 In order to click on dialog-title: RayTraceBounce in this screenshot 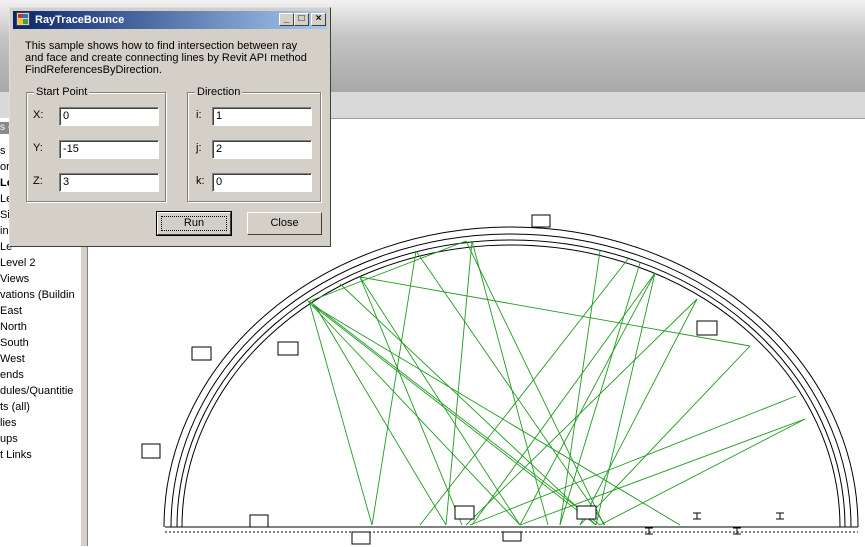, I will do `click(80, 20)`.